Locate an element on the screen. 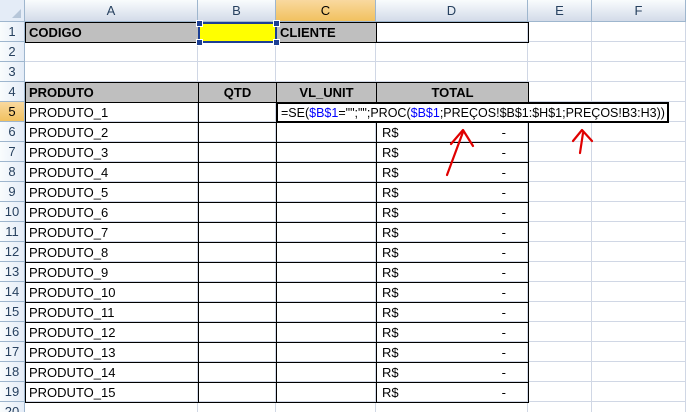 Image resolution: width=686 pixels, height=412 pixels. cell-produto: PRODUTO_6 is located at coordinates (112, 212).